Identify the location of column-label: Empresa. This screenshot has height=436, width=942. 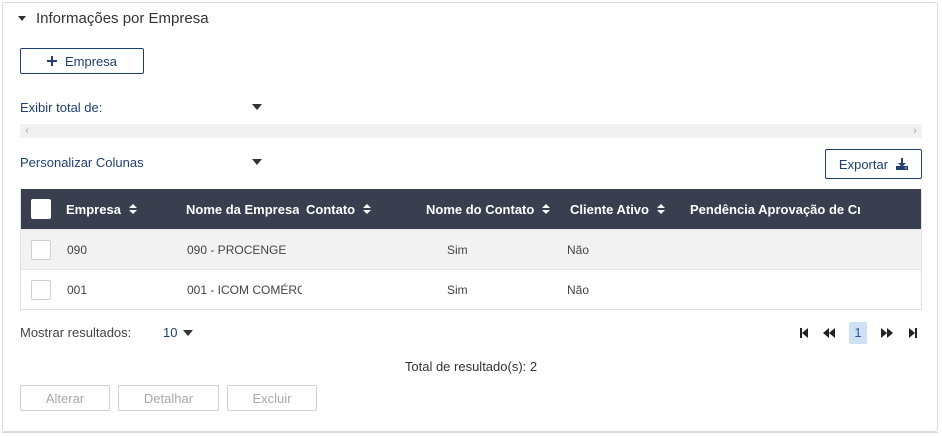
(93, 209).